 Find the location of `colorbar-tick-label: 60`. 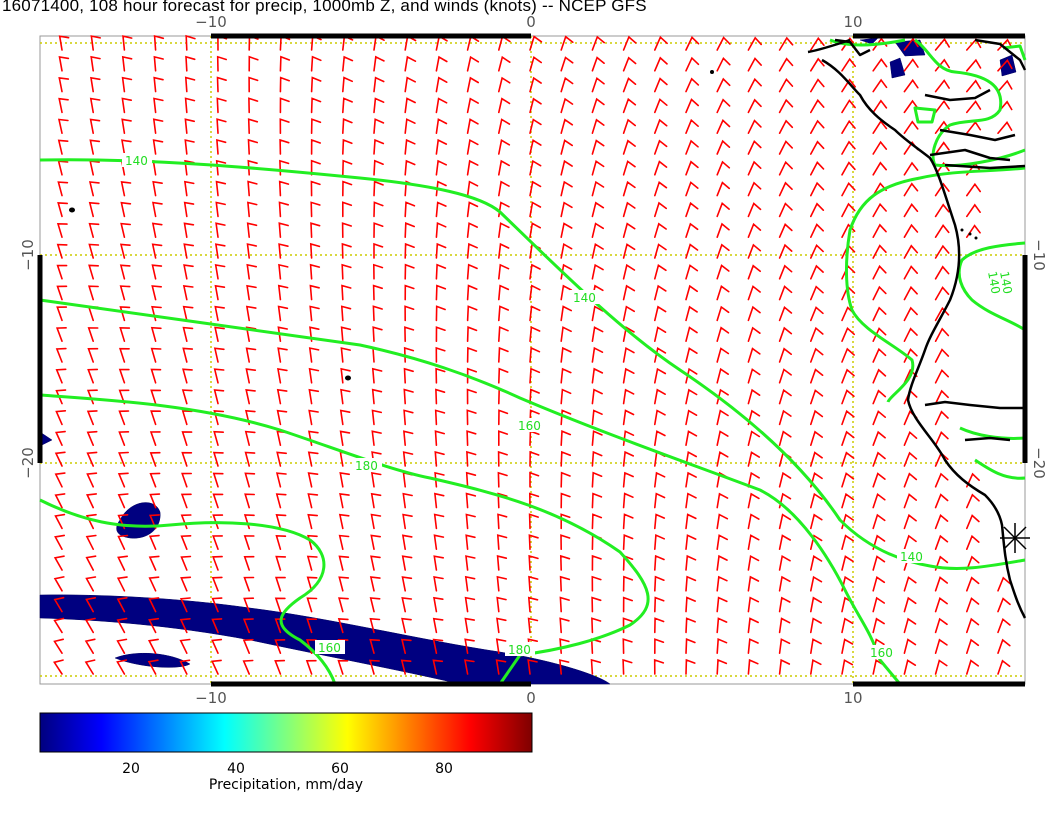

colorbar-tick-label: 60 is located at coordinates (340, 769).